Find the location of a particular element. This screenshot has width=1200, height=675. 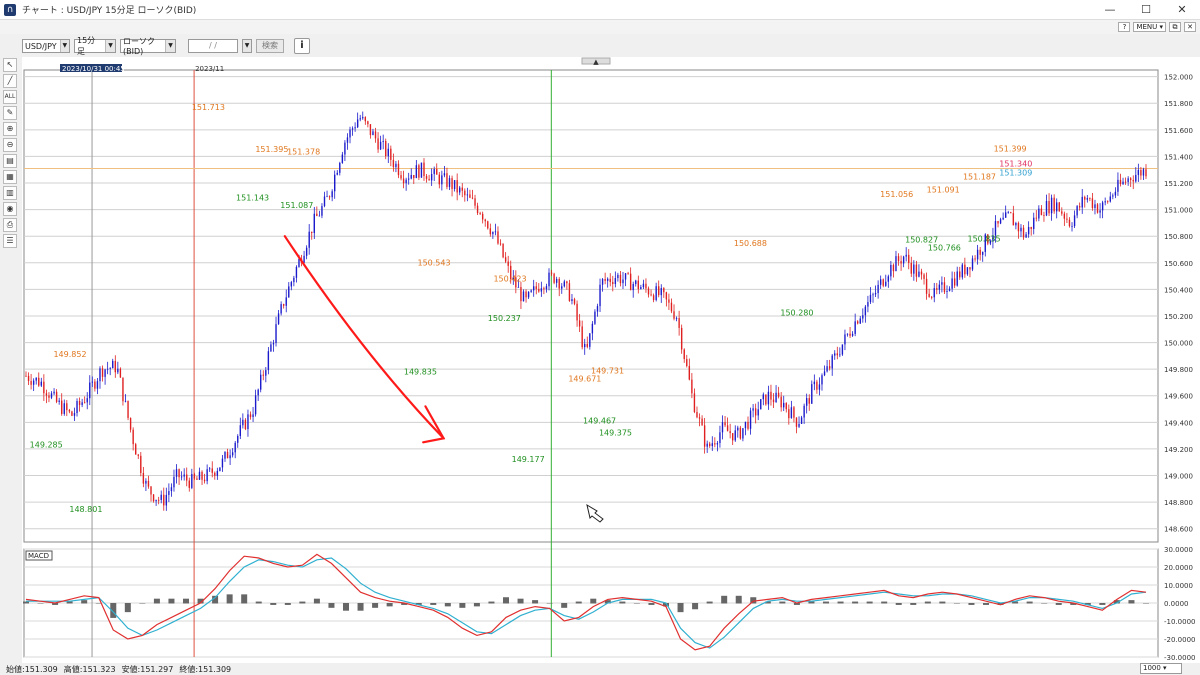

grid-icon: ▥ is located at coordinates (10, 193).